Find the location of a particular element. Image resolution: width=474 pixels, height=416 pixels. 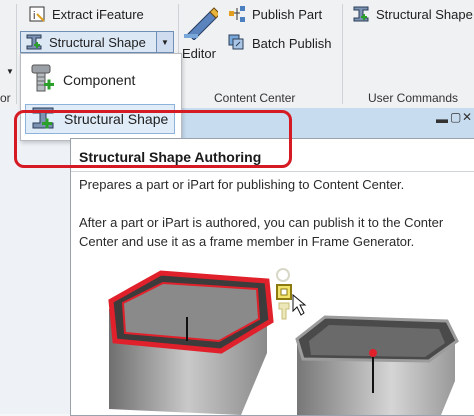

svg-text: i is located at coordinates (34, 16).